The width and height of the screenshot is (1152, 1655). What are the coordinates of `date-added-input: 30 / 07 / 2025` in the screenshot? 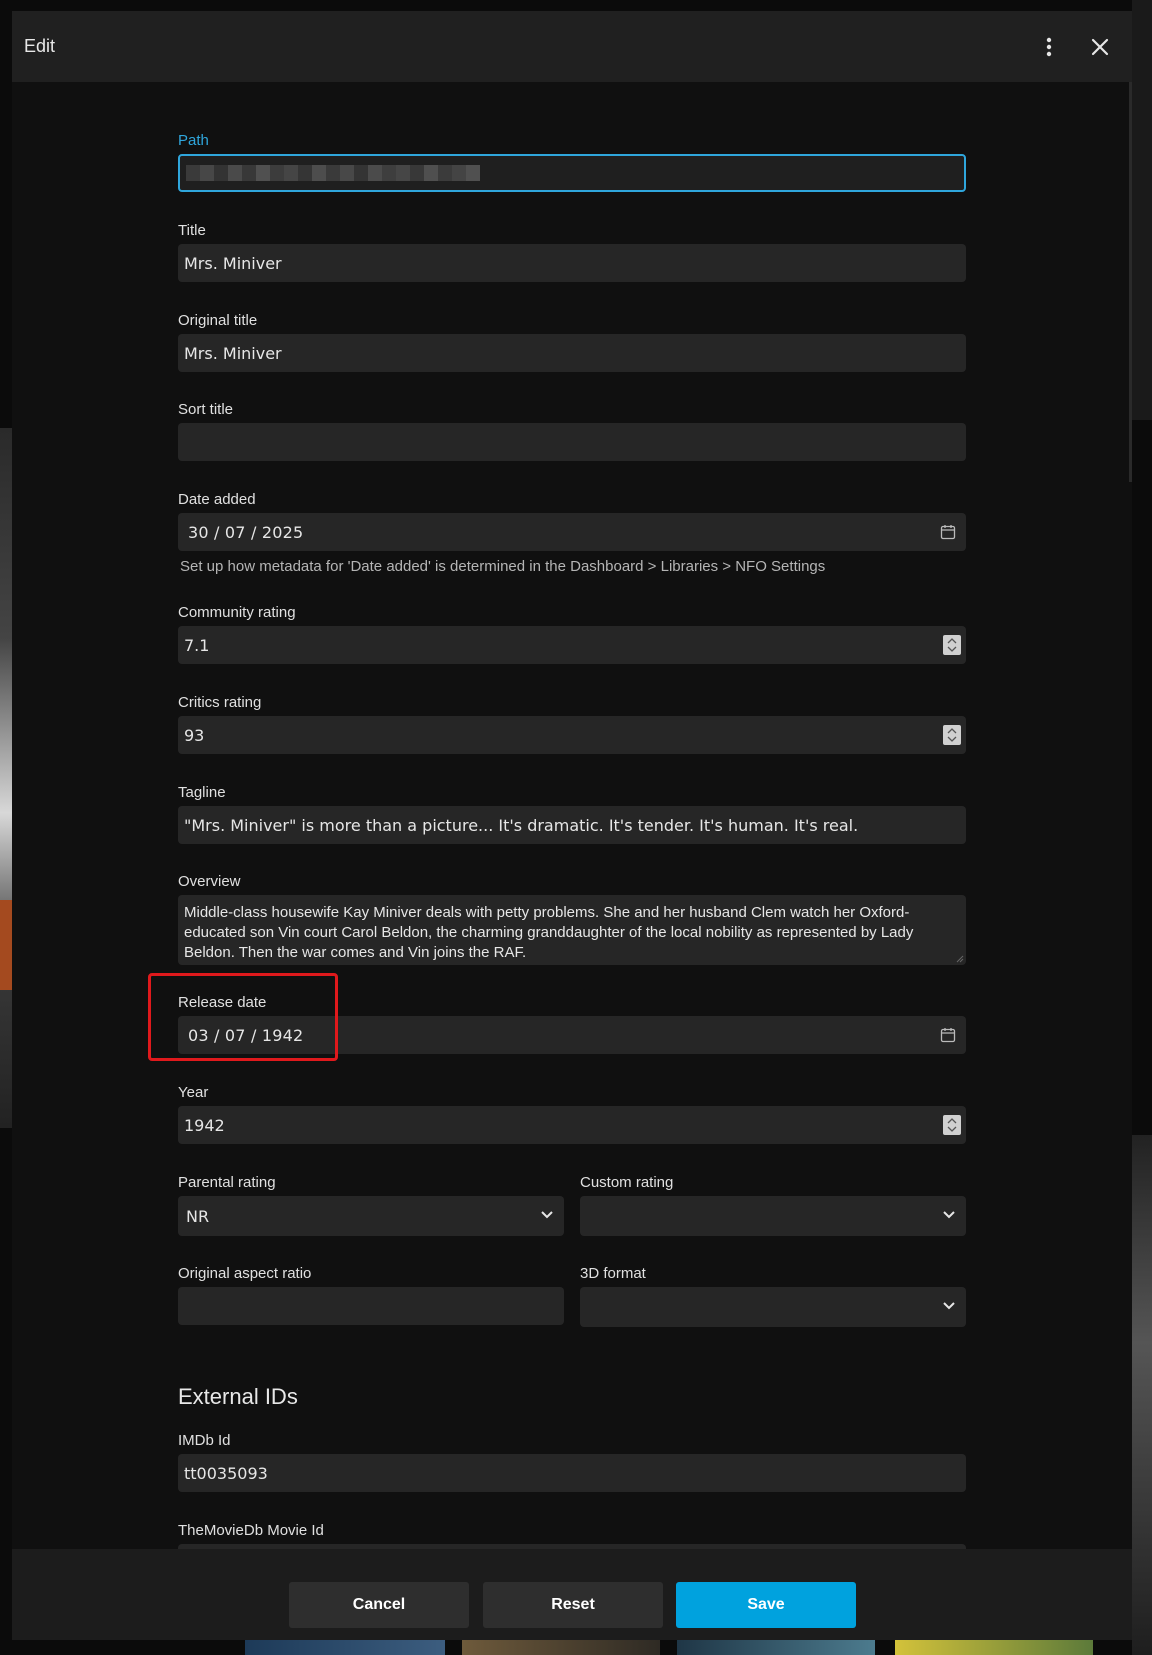 It's located at (572, 532).